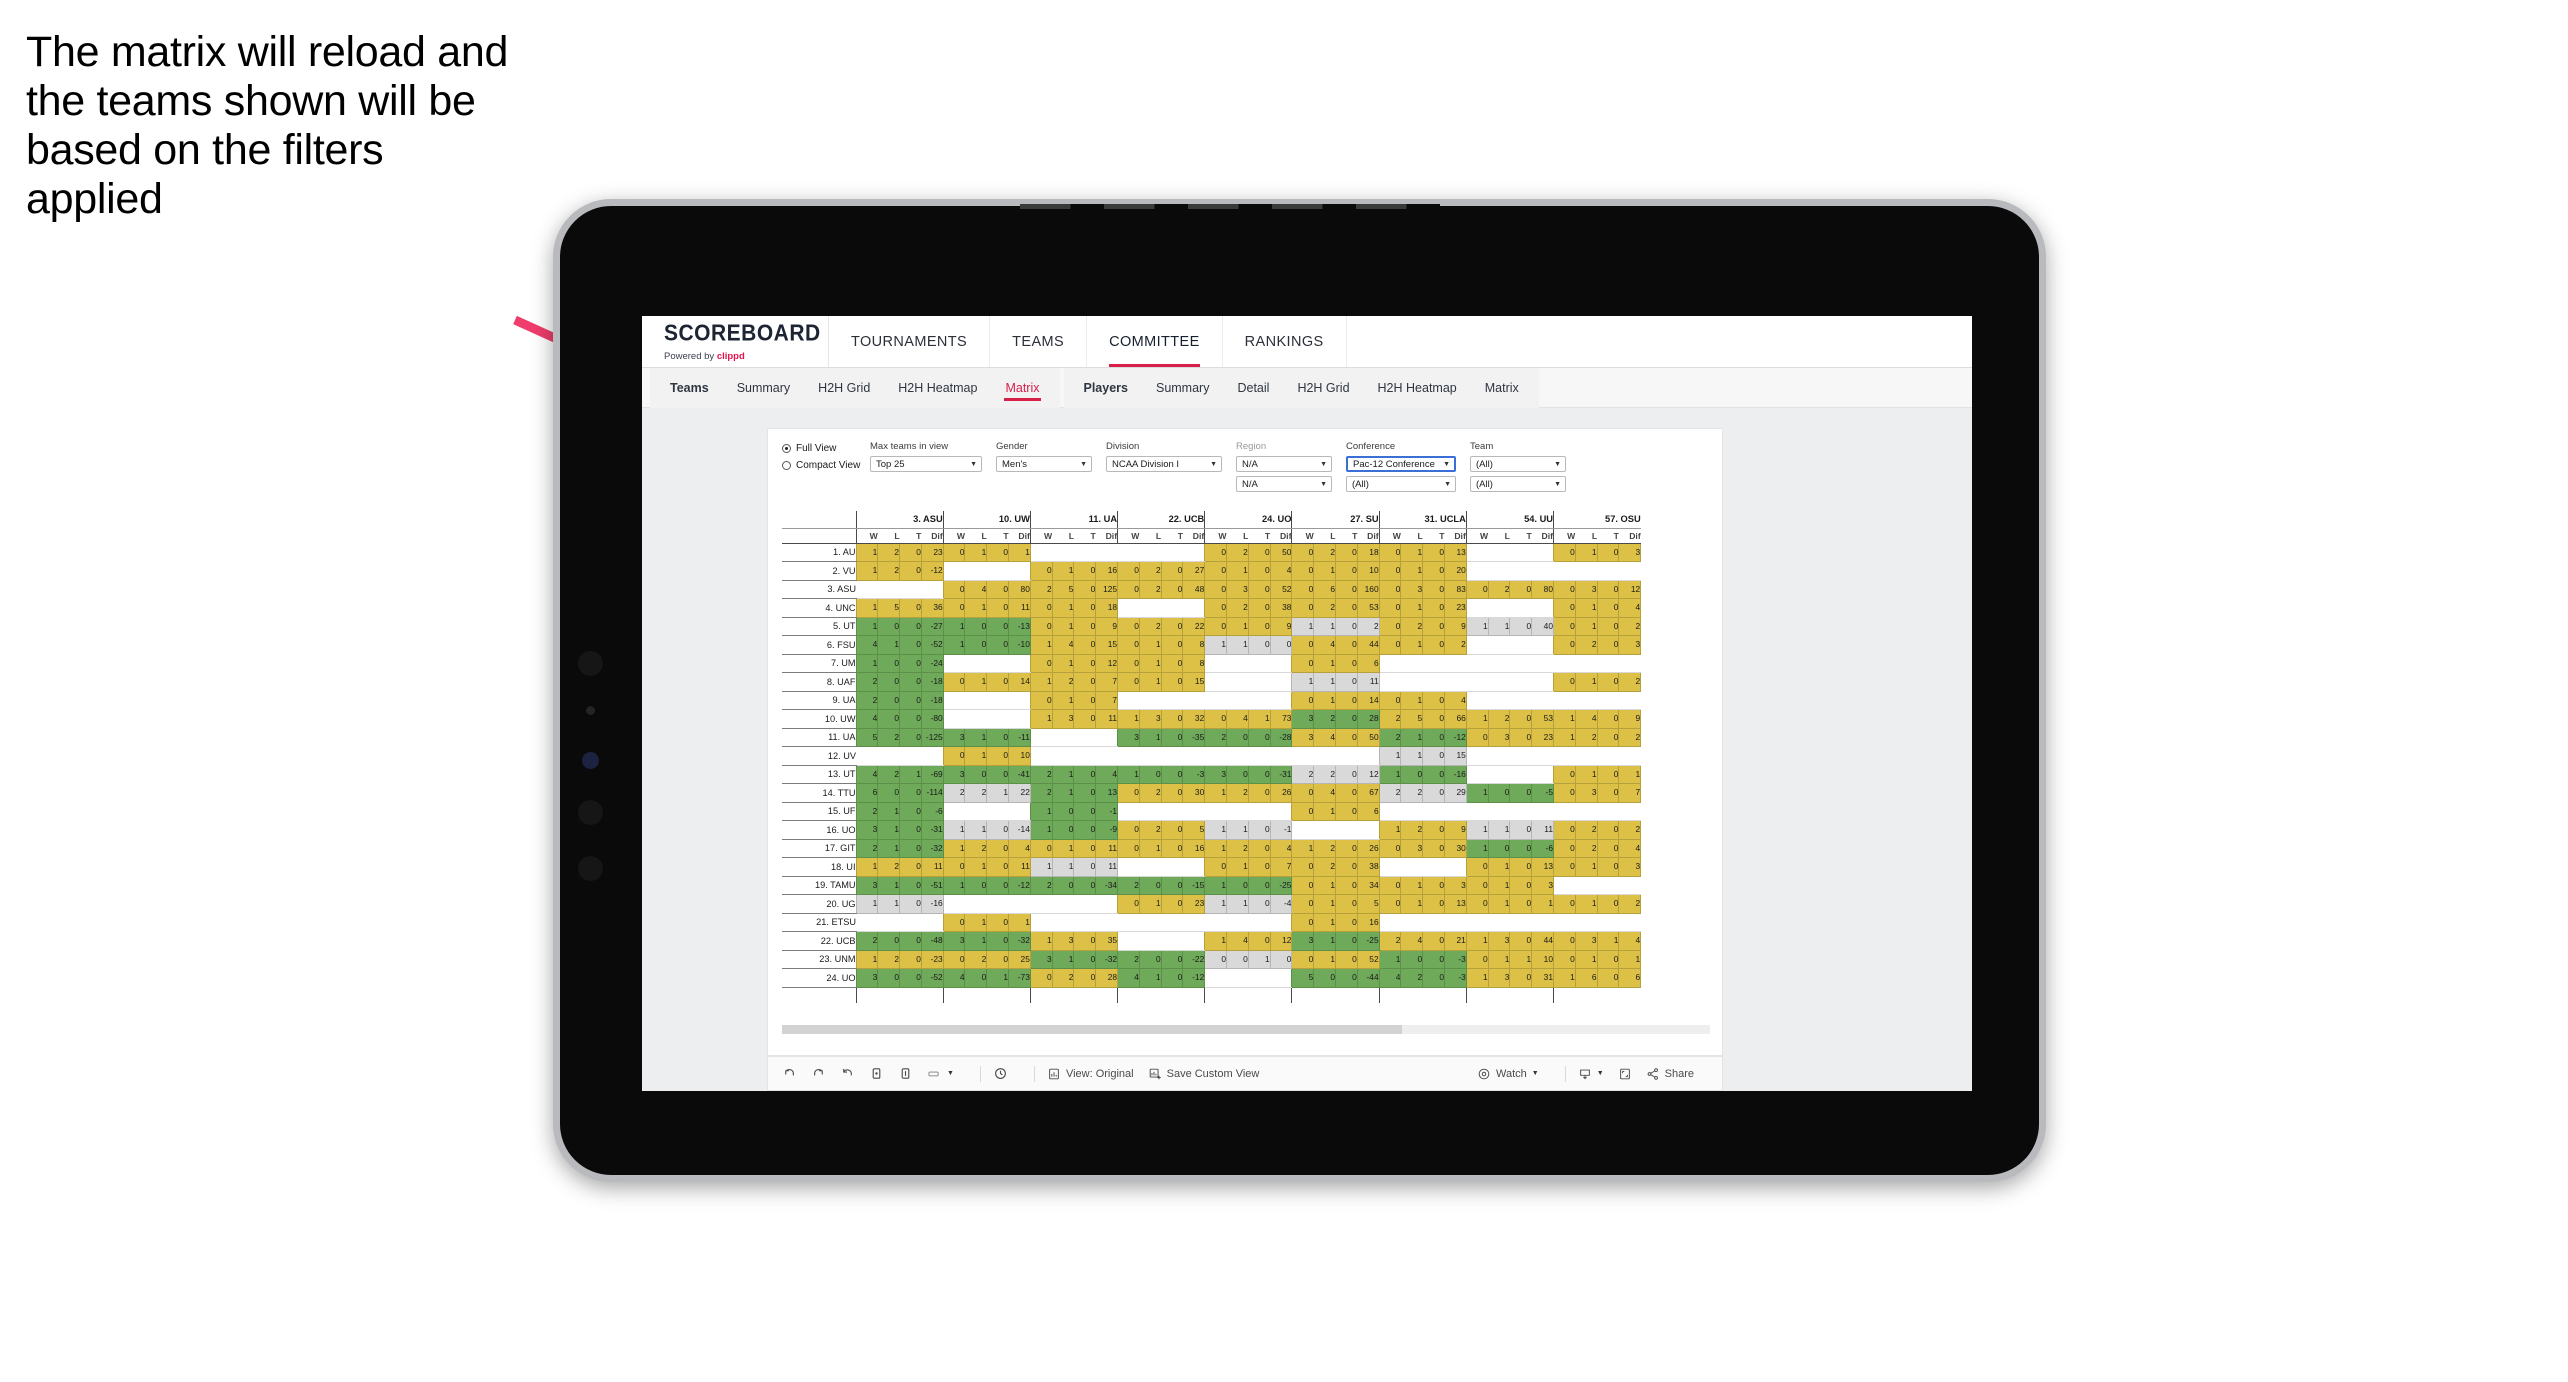 The width and height of the screenshot is (2568, 1382). What do you see at coordinates (1455, 719) in the screenshot?
I see `matrix-cell: 66` at bounding box center [1455, 719].